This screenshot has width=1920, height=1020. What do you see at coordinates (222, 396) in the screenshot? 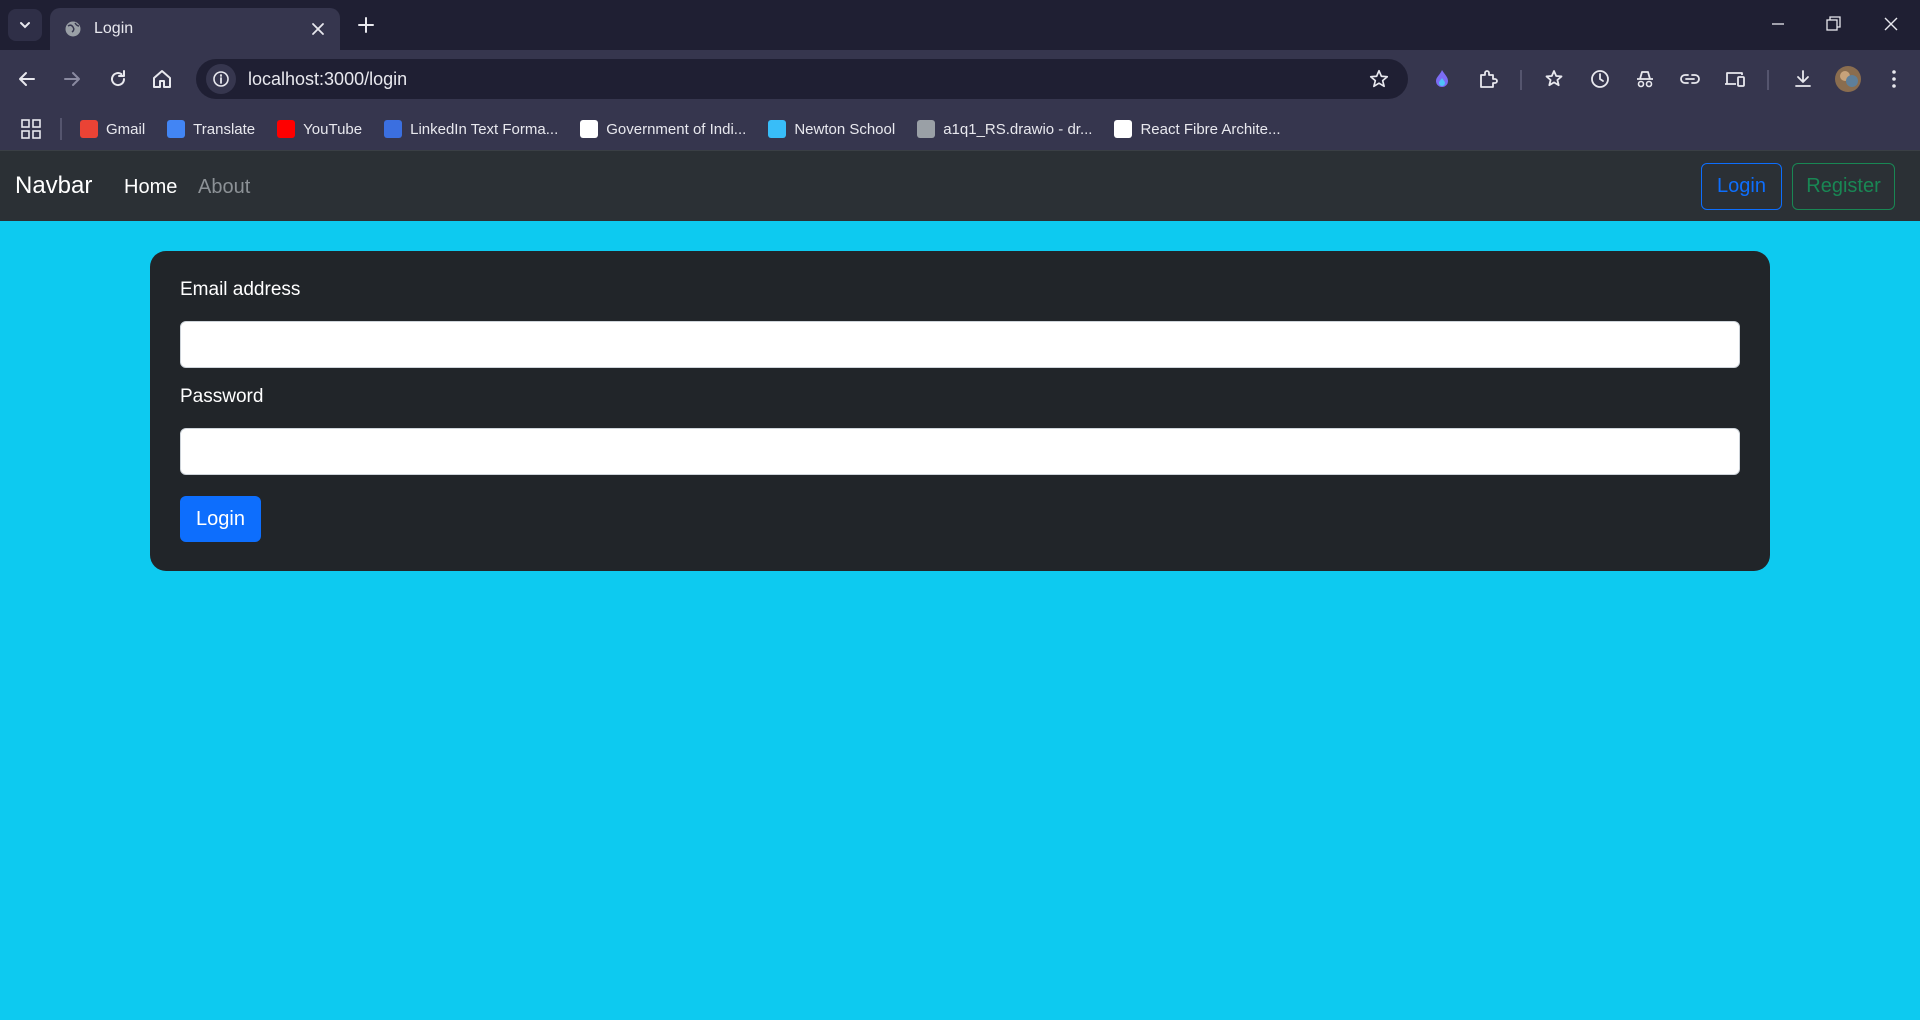
I see `password-label: Password` at bounding box center [222, 396].